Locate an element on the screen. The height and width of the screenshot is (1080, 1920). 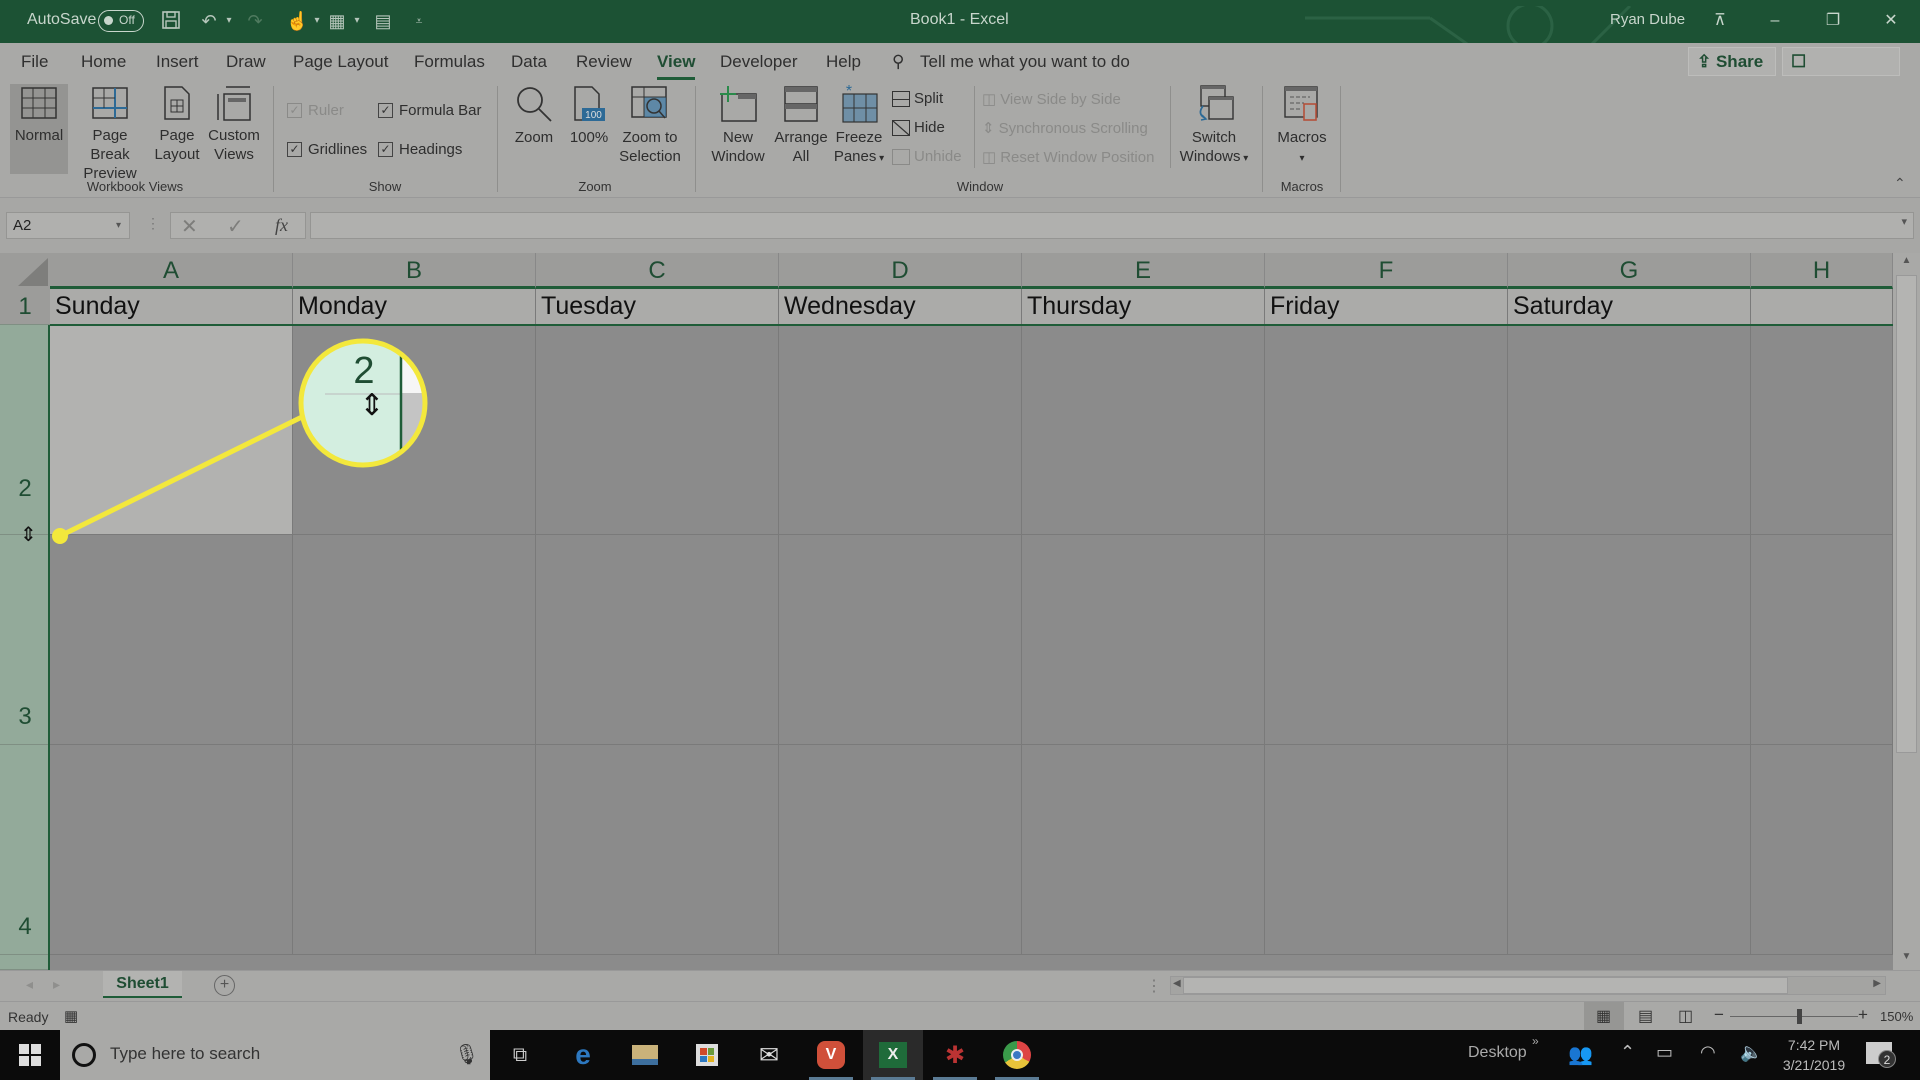
macros-button: Macros ▾ is located at coordinates (1302, 126).